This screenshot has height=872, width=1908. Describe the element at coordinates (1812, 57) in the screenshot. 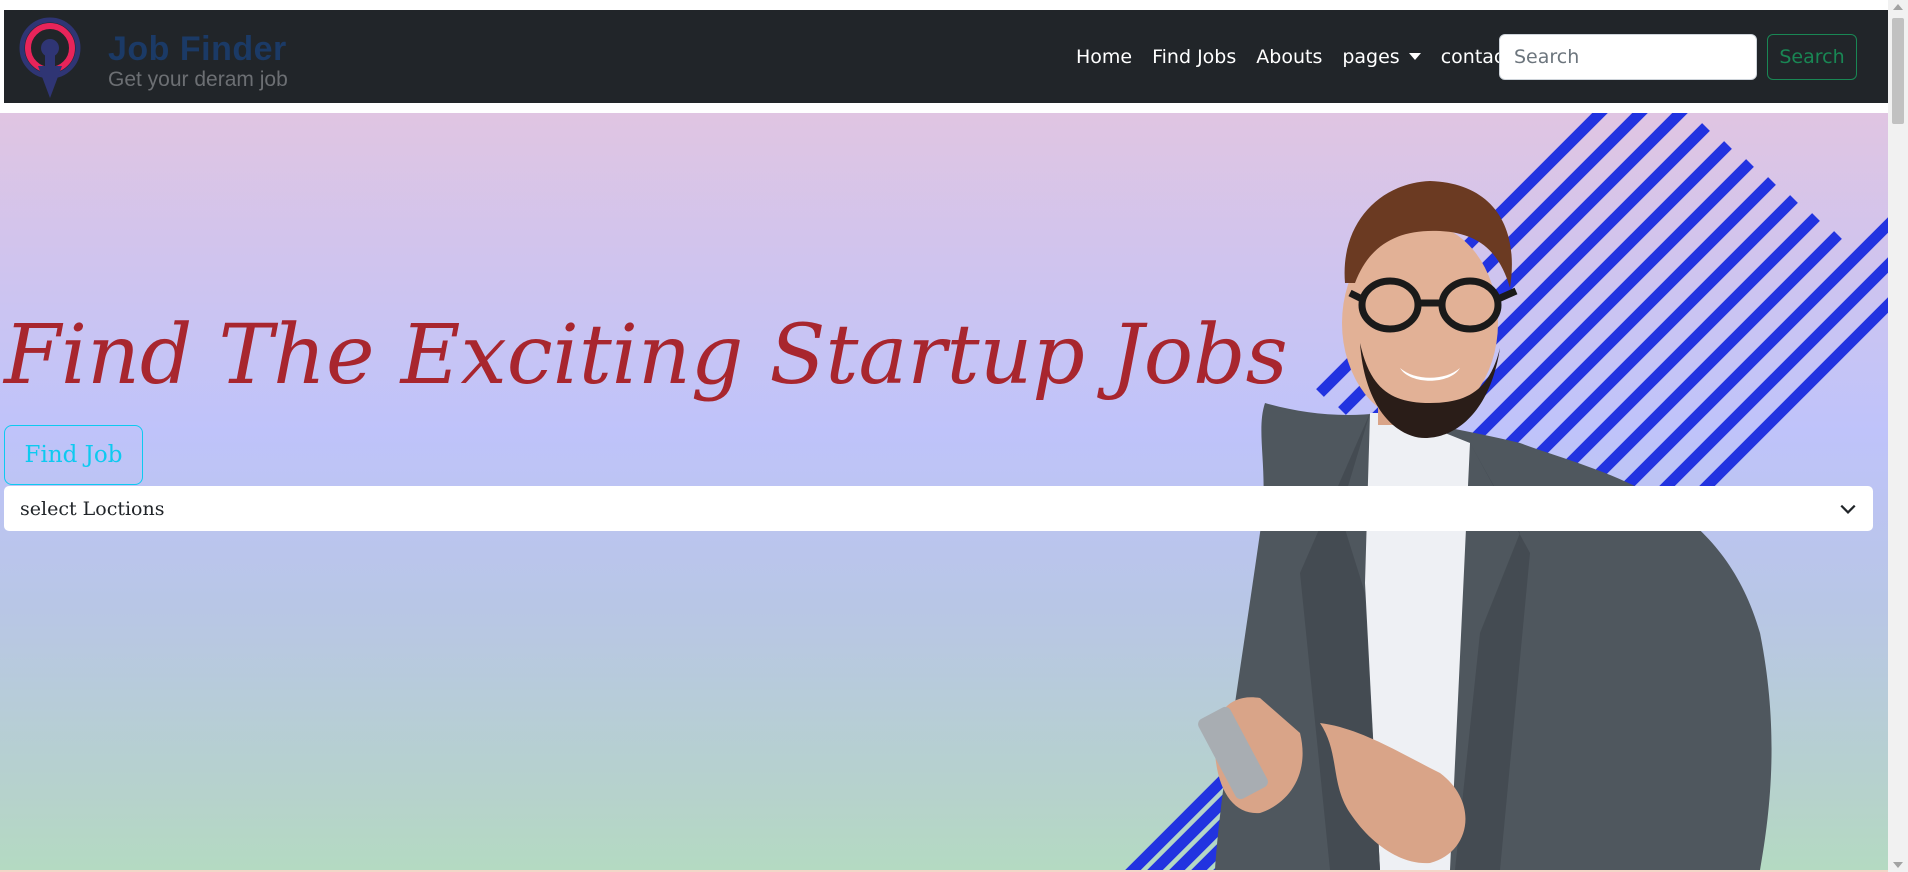

I see `search-button: Search` at that location.